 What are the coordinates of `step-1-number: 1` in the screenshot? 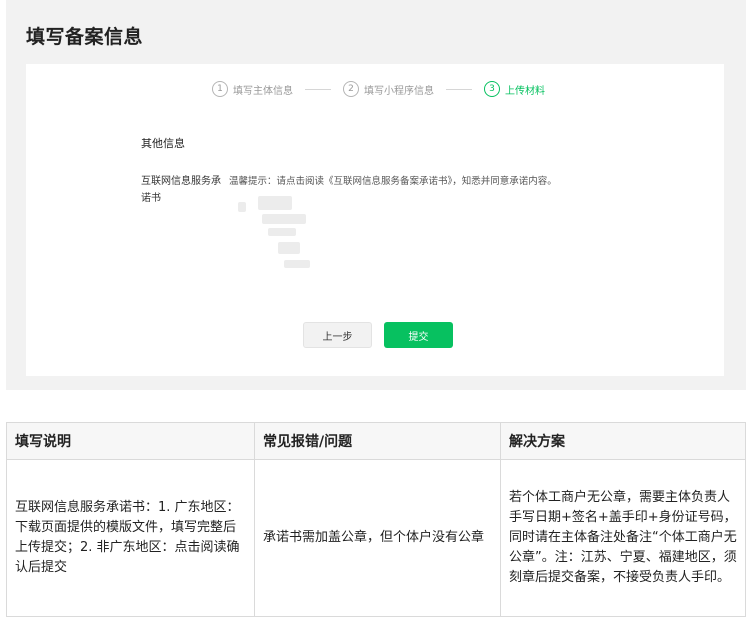 It's located at (220, 89).